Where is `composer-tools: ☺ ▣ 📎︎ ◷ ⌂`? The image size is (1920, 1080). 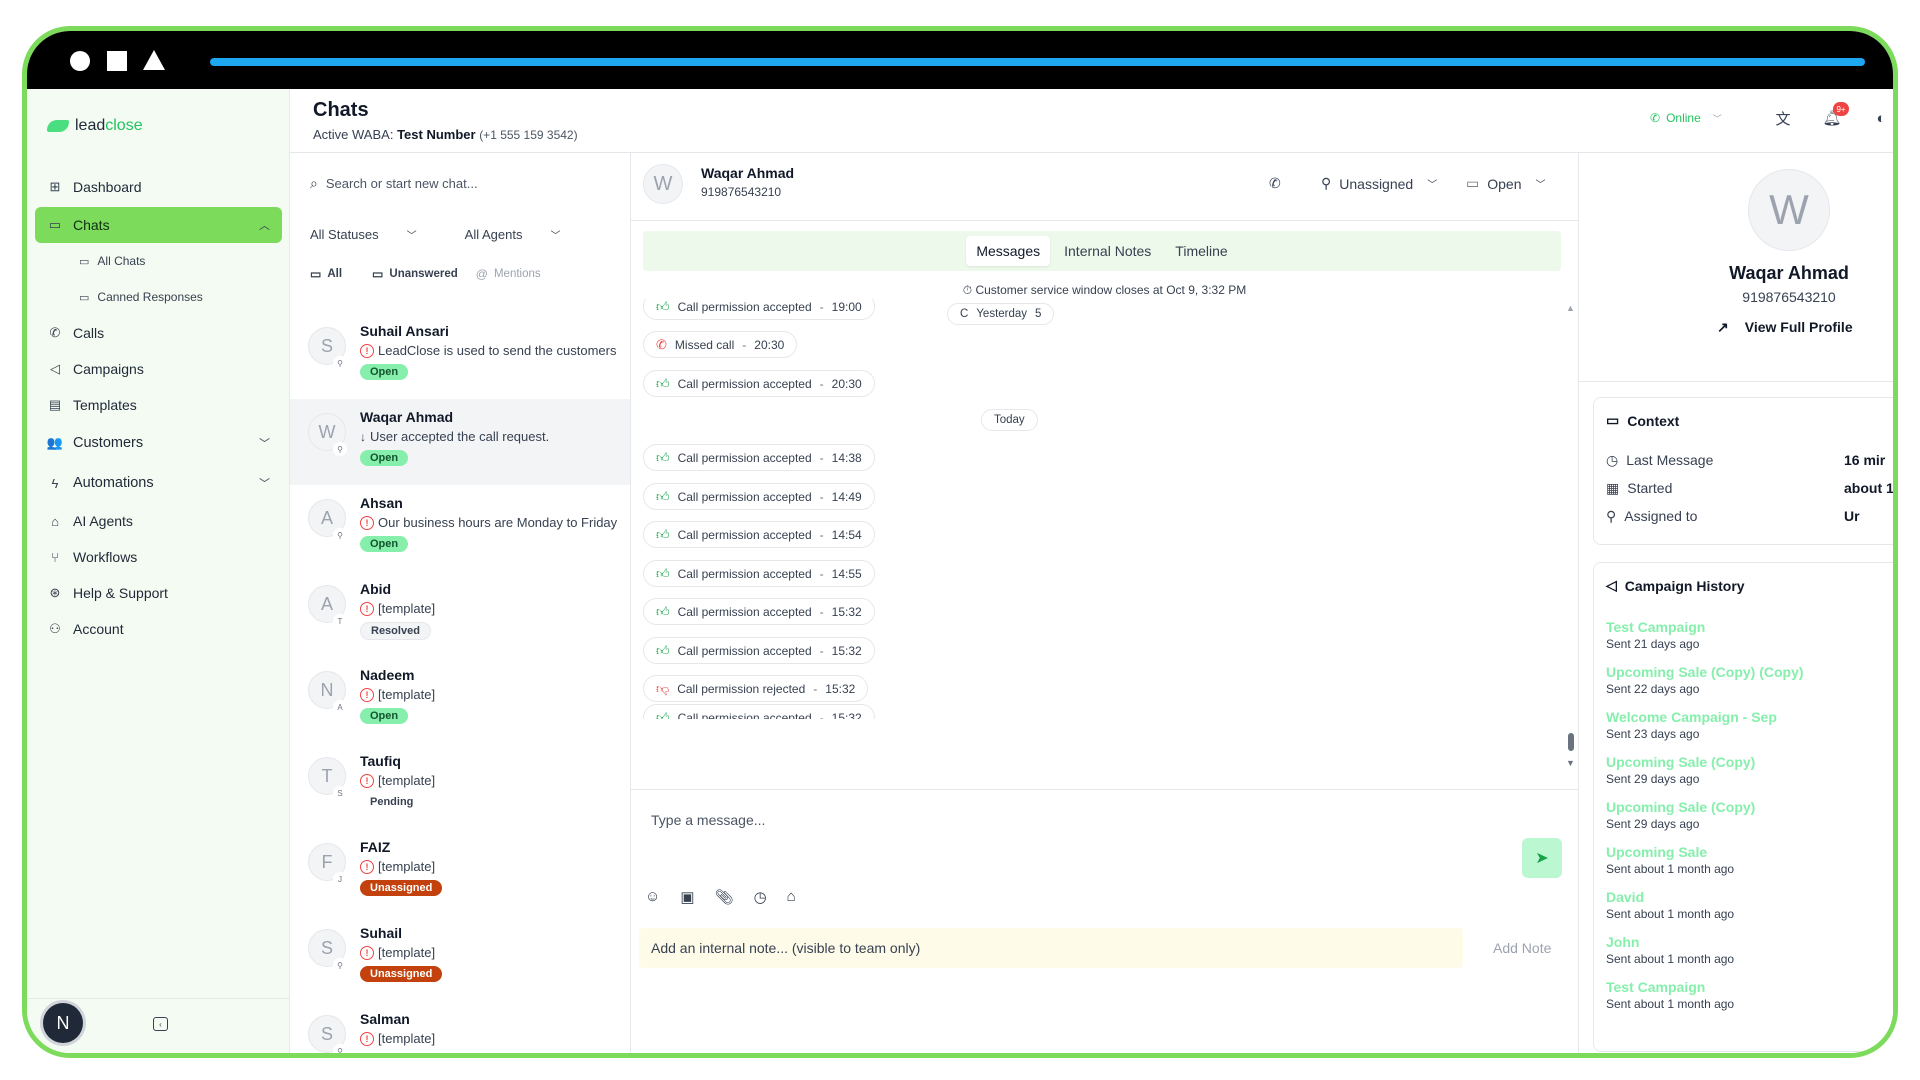
composer-tools: ☺ ▣ 📎︎ ◷ ⌂ is located at coordinates (720, 897).